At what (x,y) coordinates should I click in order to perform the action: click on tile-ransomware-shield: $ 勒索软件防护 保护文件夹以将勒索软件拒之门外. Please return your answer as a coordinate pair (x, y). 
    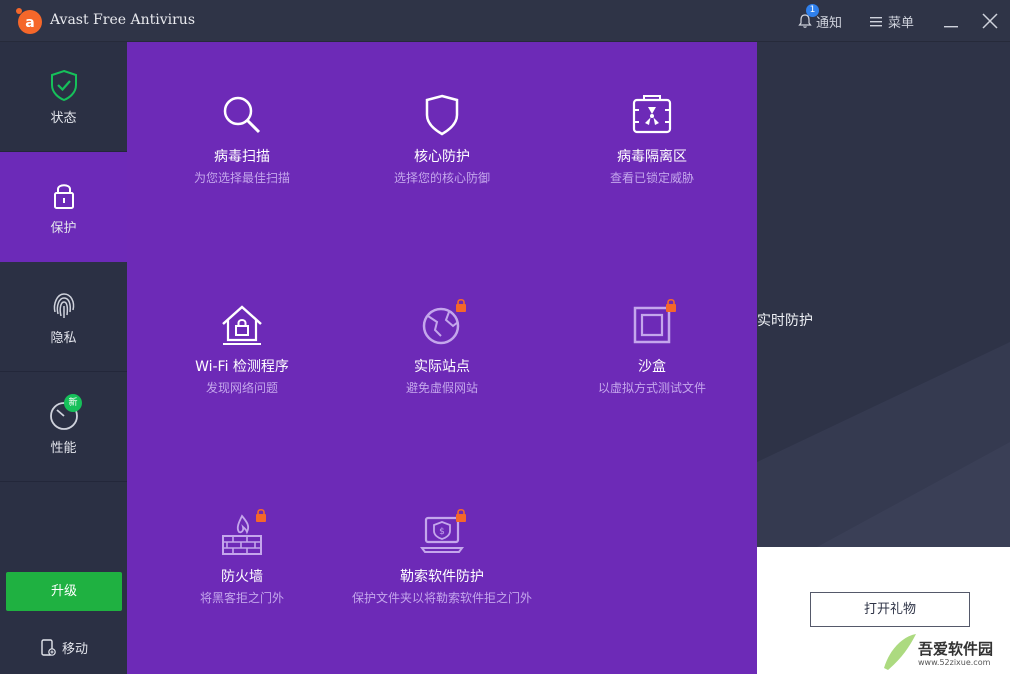
    Looking at the image, I should click on (442, 558).